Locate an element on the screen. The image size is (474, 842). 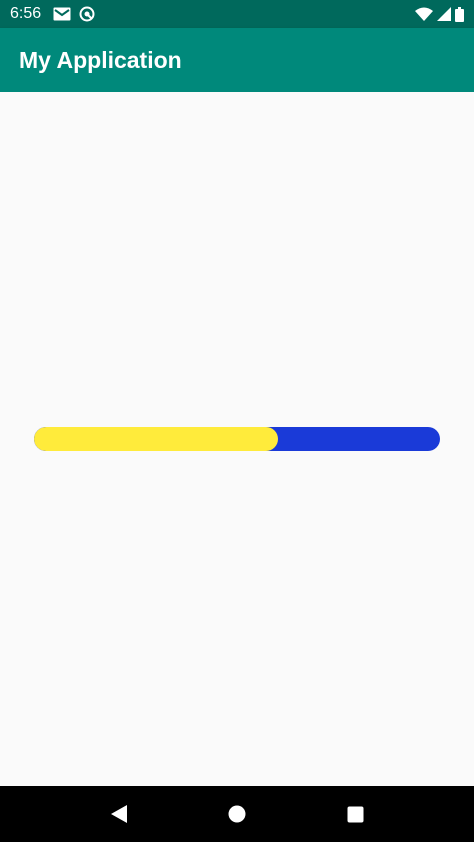
back-icon is located at coordinates (119, 814).